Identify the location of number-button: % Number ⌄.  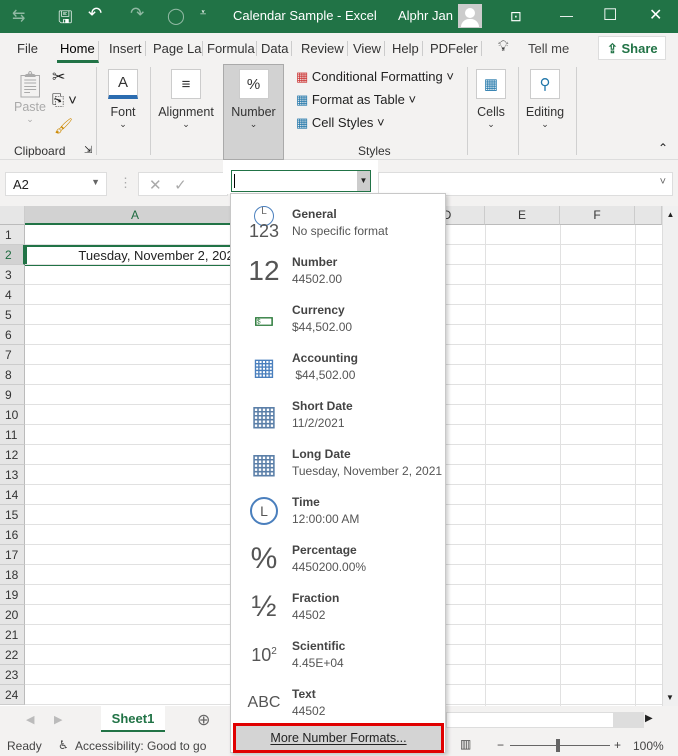
(253, 112).